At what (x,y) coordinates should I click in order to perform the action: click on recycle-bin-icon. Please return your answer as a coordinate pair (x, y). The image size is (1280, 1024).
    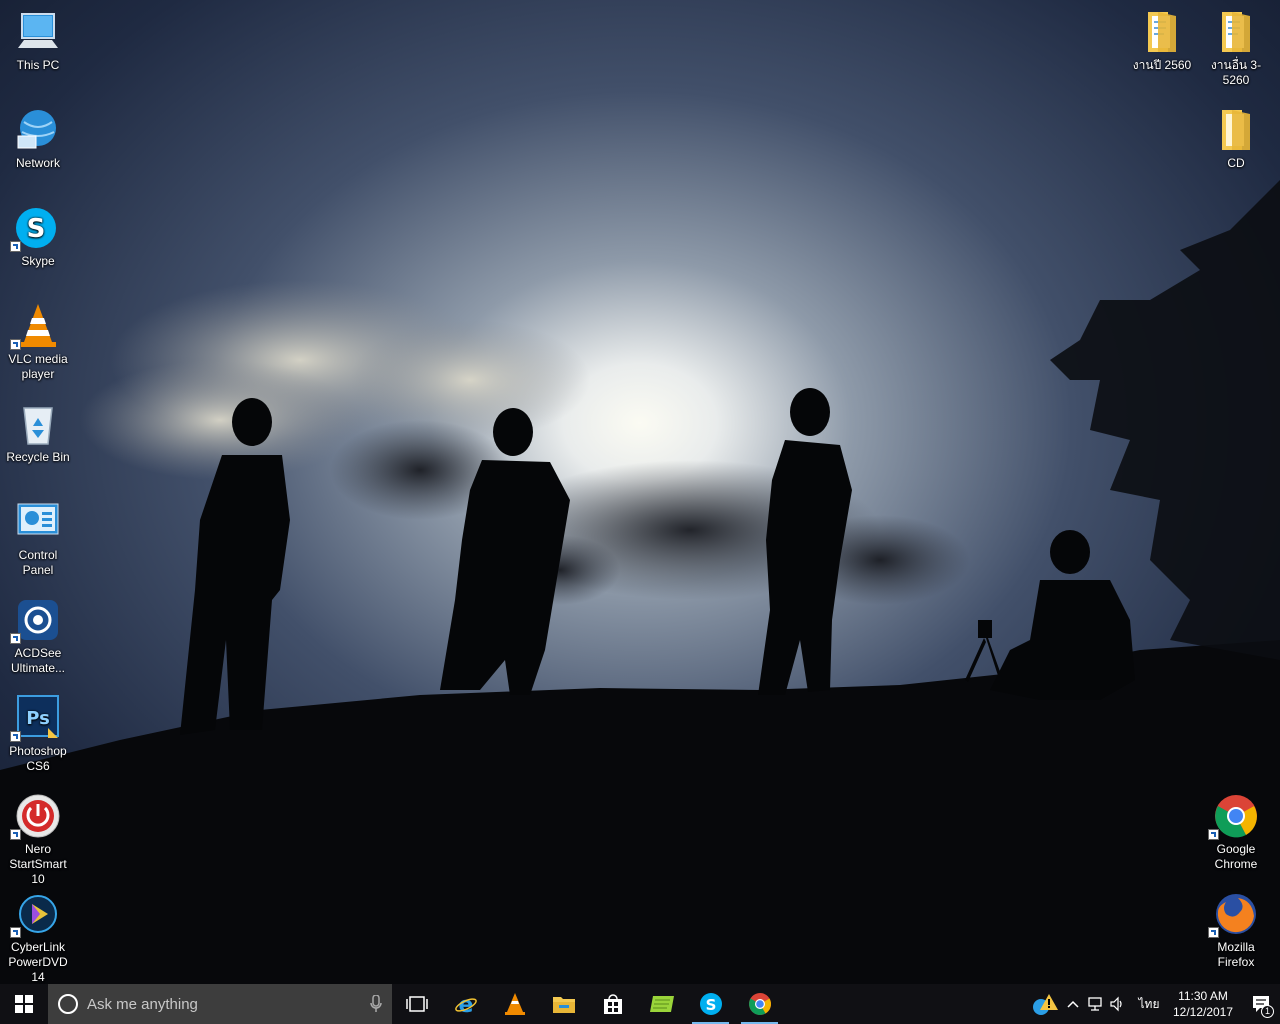
    Looking at the image, I should click on (38, 424).